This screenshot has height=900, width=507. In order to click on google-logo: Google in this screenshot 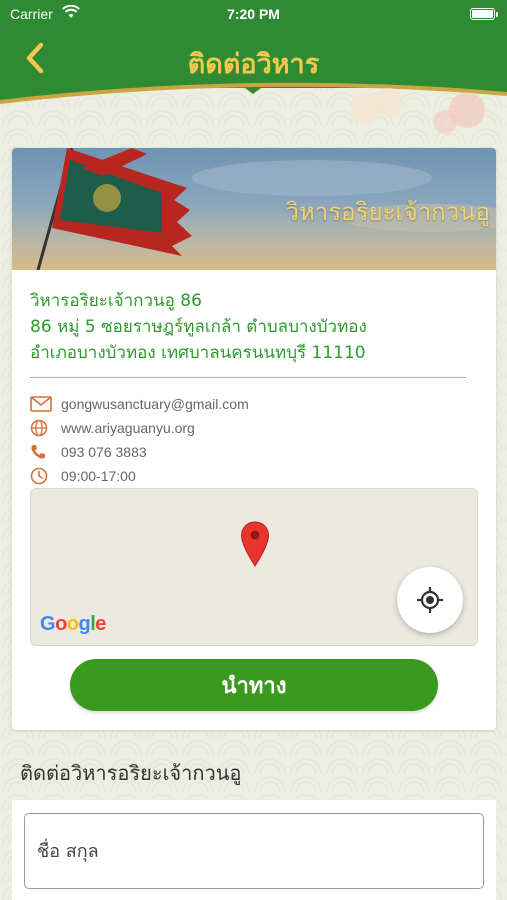, I will do `click(73, 624)`.